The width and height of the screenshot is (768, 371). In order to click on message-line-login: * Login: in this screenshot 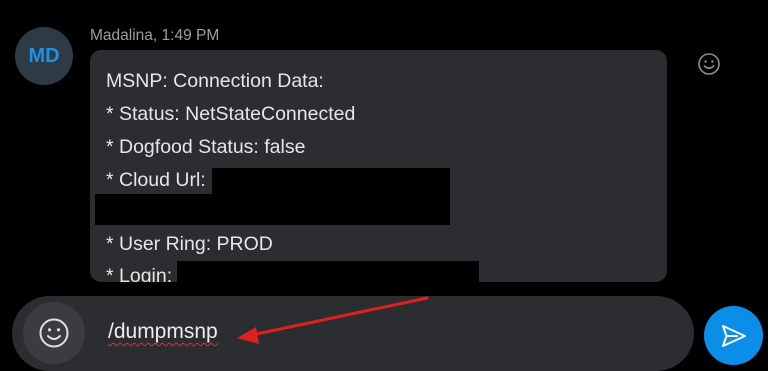, I will do `click(139, 273)`.